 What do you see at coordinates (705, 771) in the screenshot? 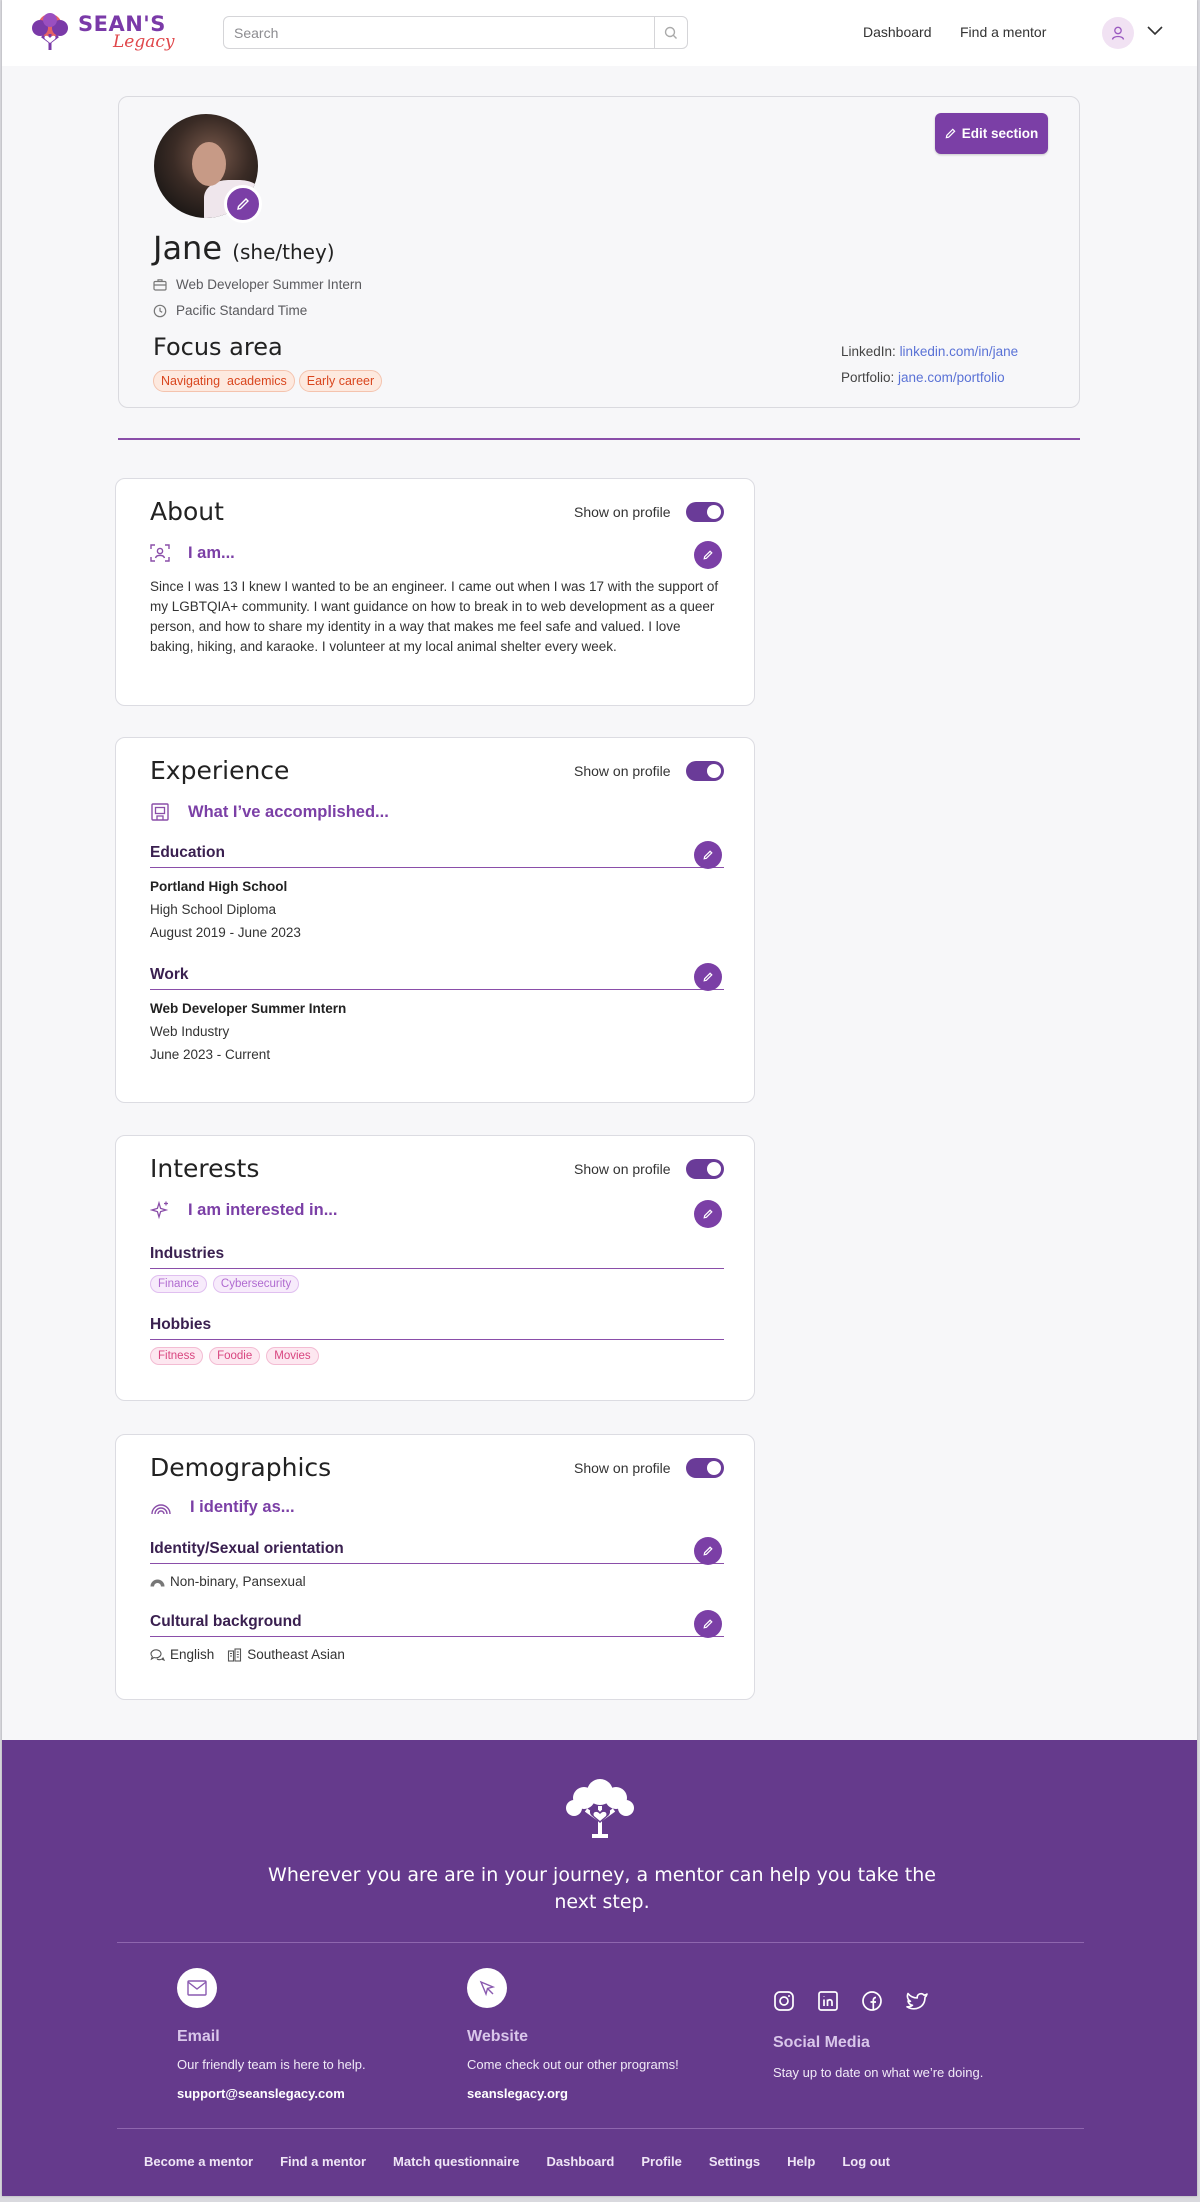
I see `experience-visibility-toggle` at bounding box center [705, 771].